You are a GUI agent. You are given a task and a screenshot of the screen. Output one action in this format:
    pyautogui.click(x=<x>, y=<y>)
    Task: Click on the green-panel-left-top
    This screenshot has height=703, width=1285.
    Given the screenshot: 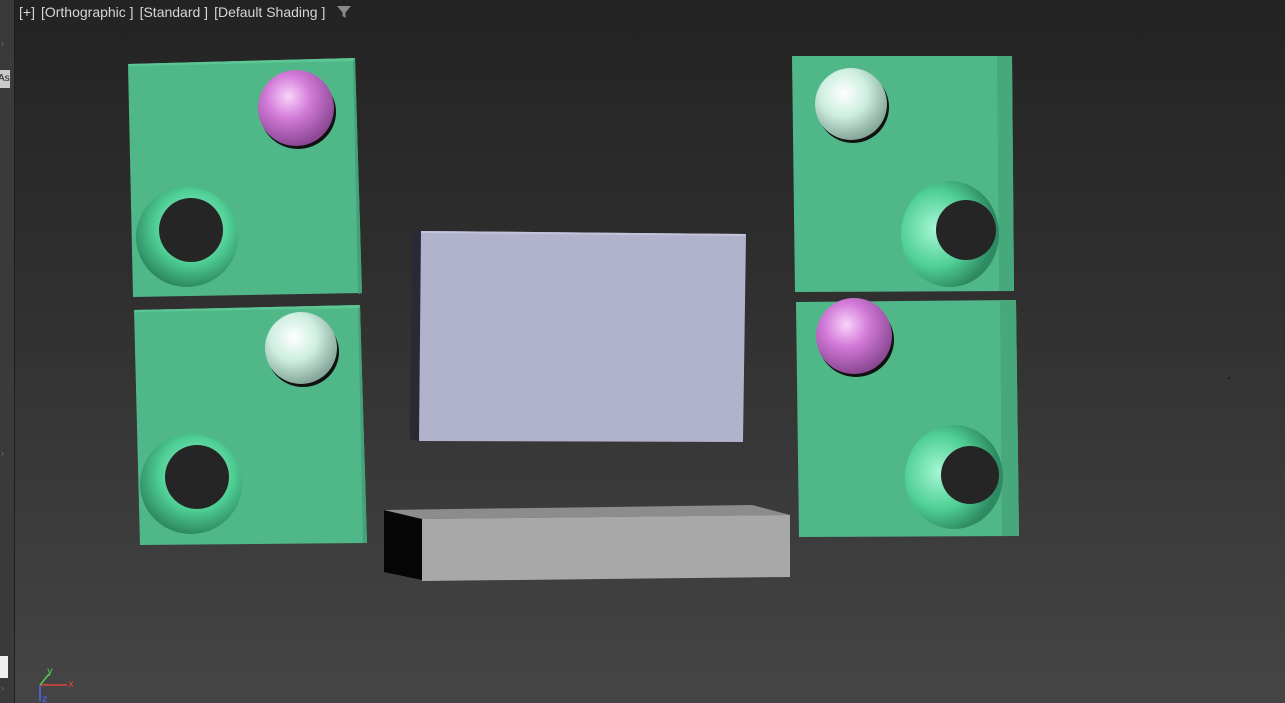 What is the action you would take?
    pyautogui.click(x=245, y=177)
    